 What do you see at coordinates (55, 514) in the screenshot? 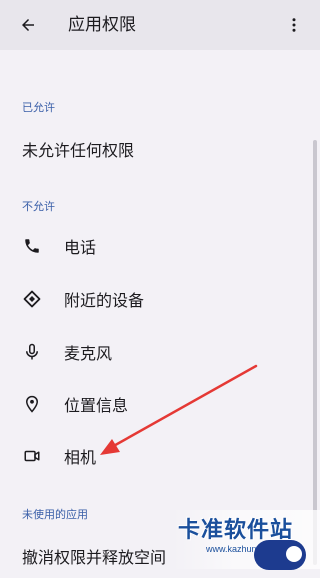
I see `section-header-unused: 未使用的应用` at bounding box center [55, 514].